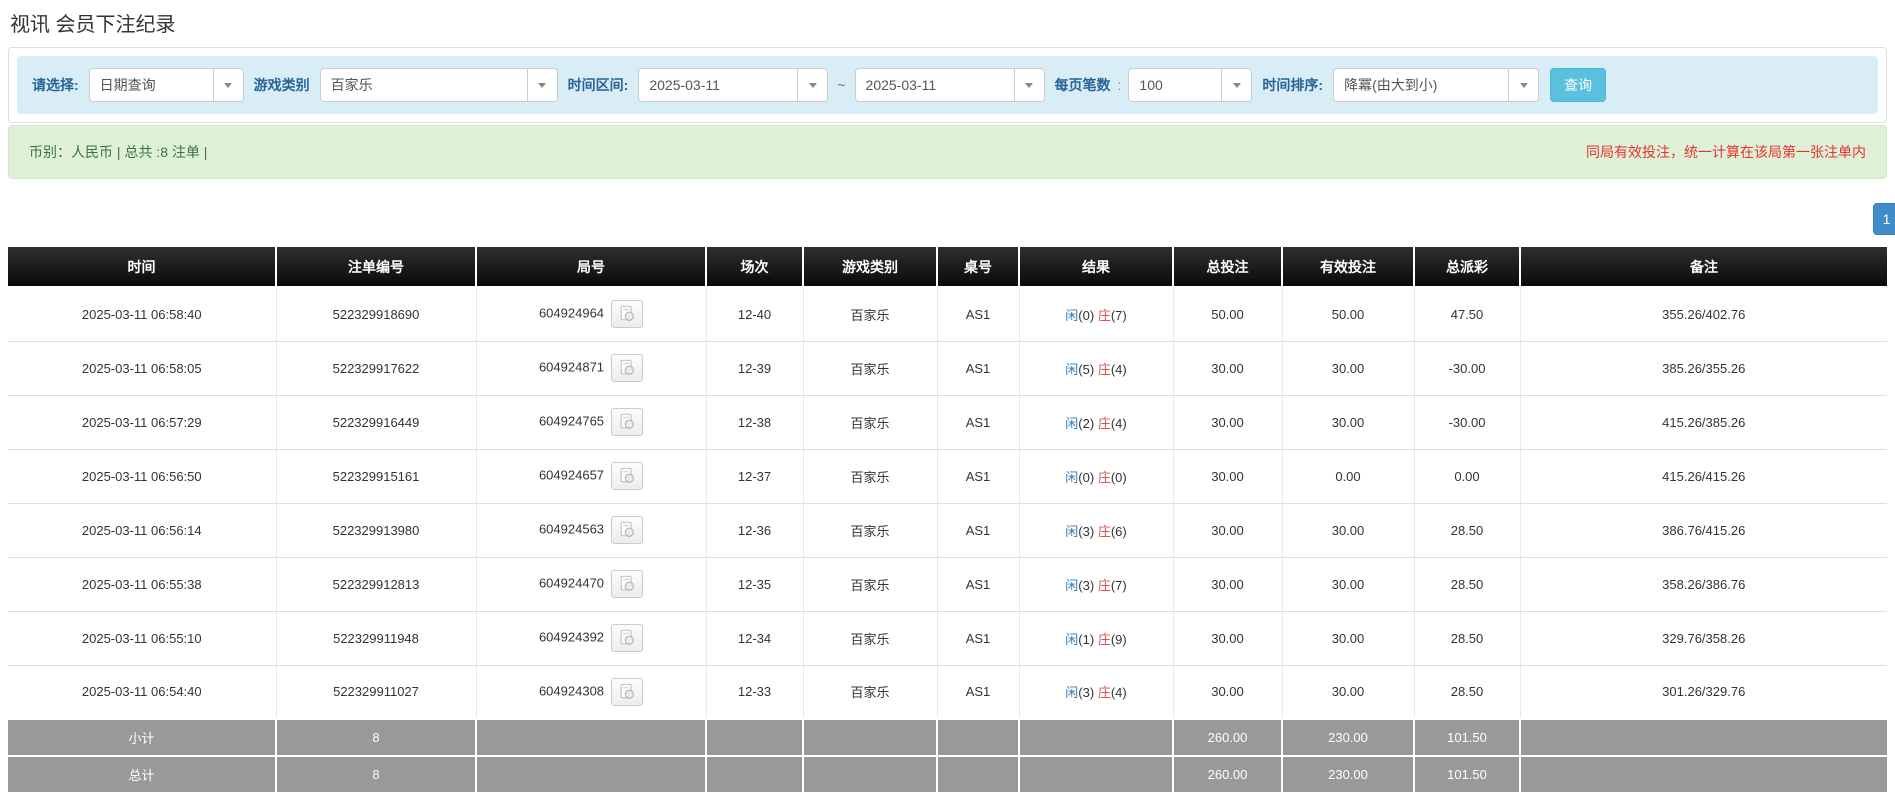 Image resolution: width=1895 pixels, height=809 pixels. What do you see at coordinates (376, 422) in the screenshot?
I see `cell-bet-id: 522329916449` at bounding box center [376, 422].